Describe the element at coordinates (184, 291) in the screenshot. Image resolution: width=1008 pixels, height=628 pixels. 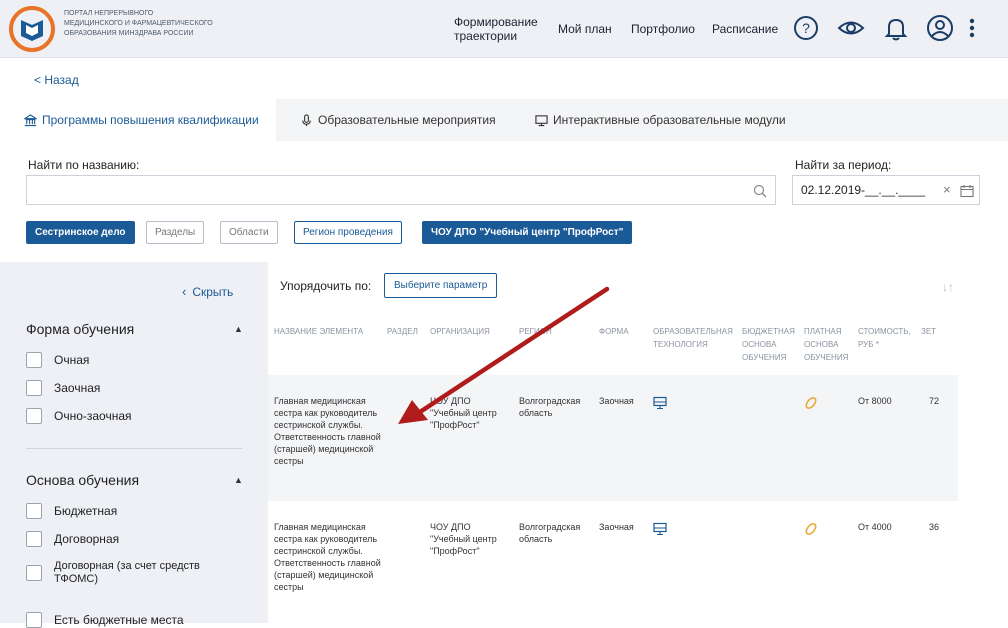
I see `chevron-left-icon: ‹` at that location.